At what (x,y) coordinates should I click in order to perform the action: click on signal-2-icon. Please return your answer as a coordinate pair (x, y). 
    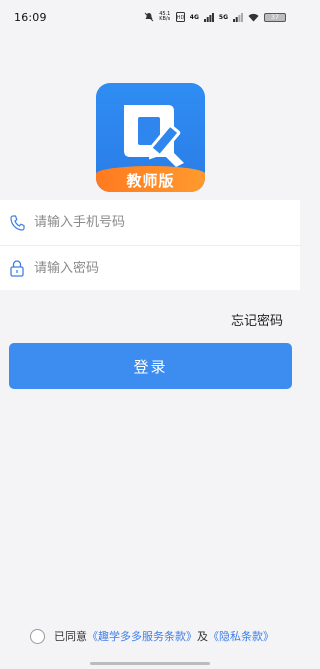
    Looking at the image, I should click on (238, 17).